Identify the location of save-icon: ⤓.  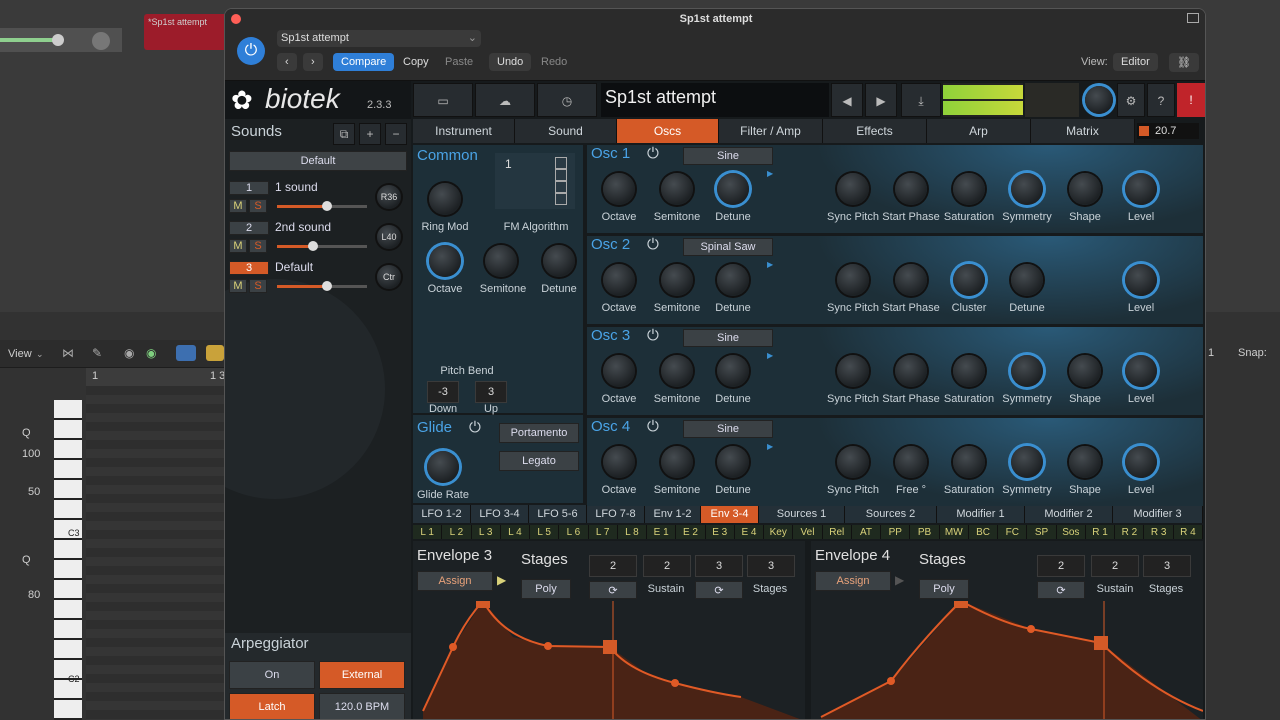
(921, 100).